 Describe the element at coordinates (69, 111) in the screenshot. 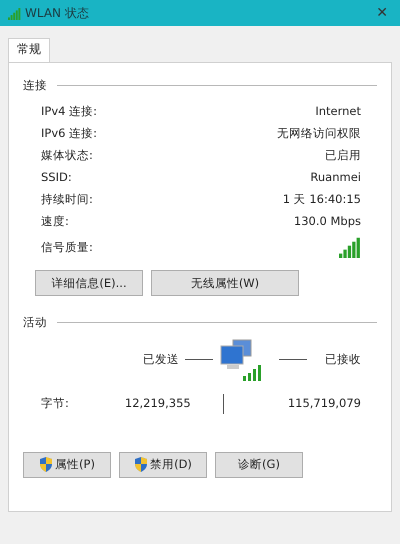

I see `field-label: IPv4 连接:` at that location.